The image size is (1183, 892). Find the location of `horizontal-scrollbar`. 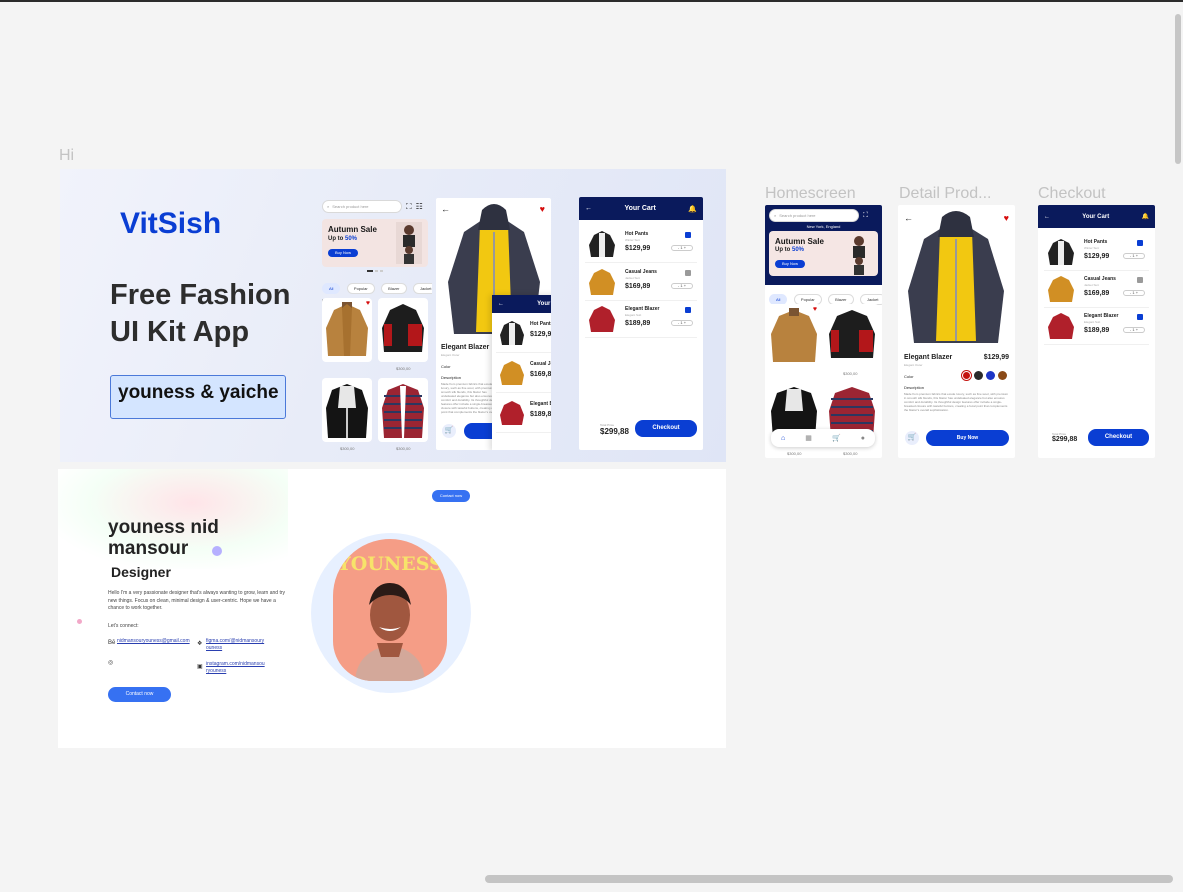

horizontal-scrollbar is located at coordinates (829, 879).